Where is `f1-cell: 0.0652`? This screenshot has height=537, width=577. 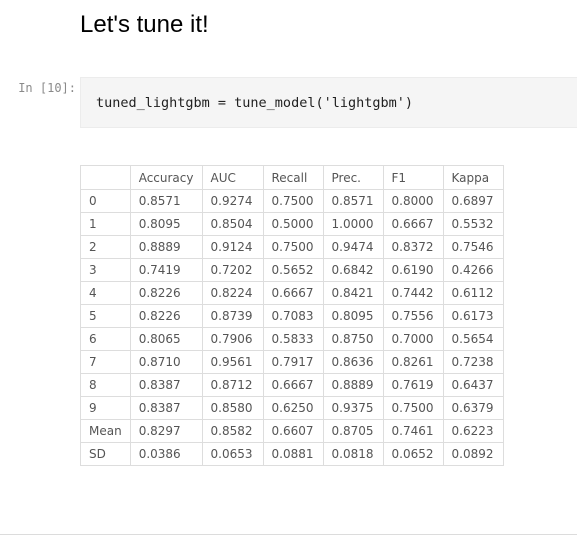
f1-cell: 0.0652 is located at coordinates (413, 454).